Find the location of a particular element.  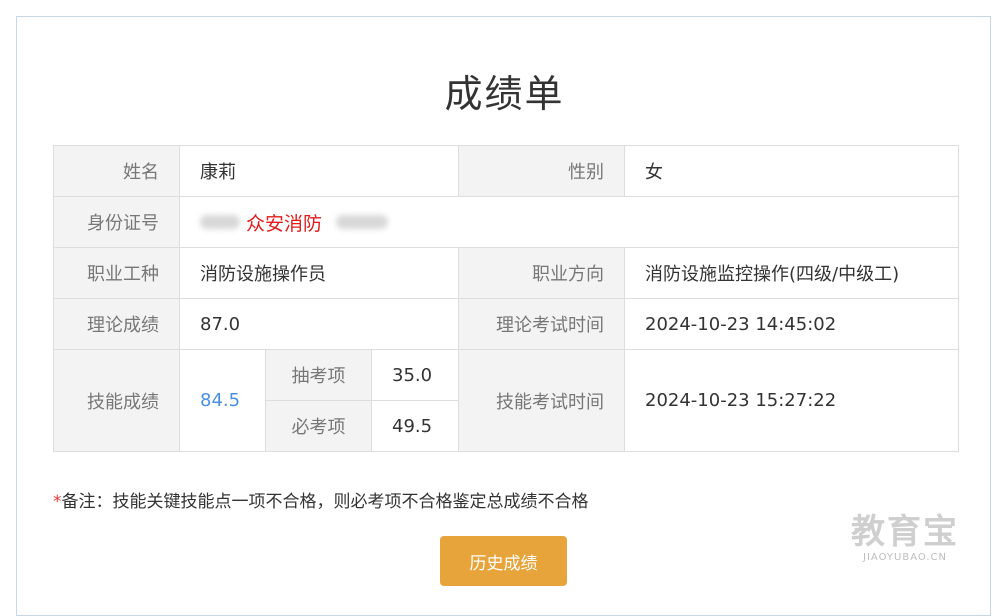

name-label: 姓名 is located at coordinates (116, 171).